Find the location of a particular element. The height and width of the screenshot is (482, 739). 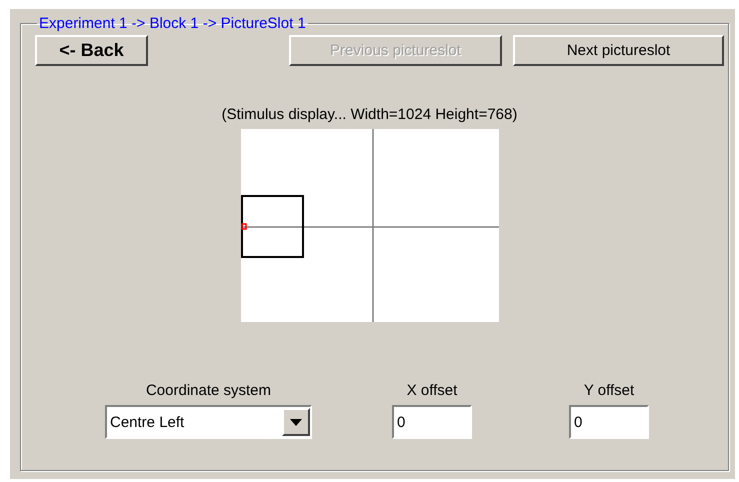

back-button: <- Back is located at coordinates (91, 50).